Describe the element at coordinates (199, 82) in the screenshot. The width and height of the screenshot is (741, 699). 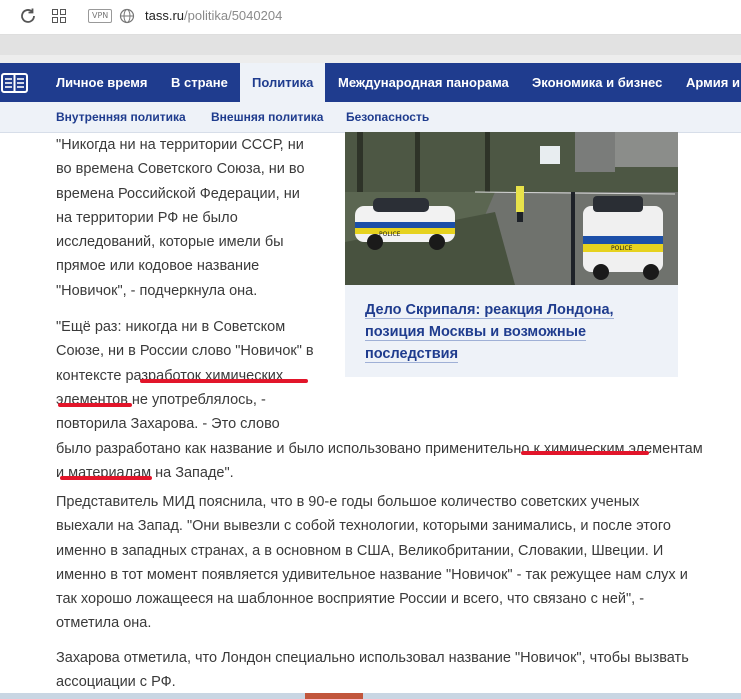
I see `nav-item-in-country: В стране` at that location.